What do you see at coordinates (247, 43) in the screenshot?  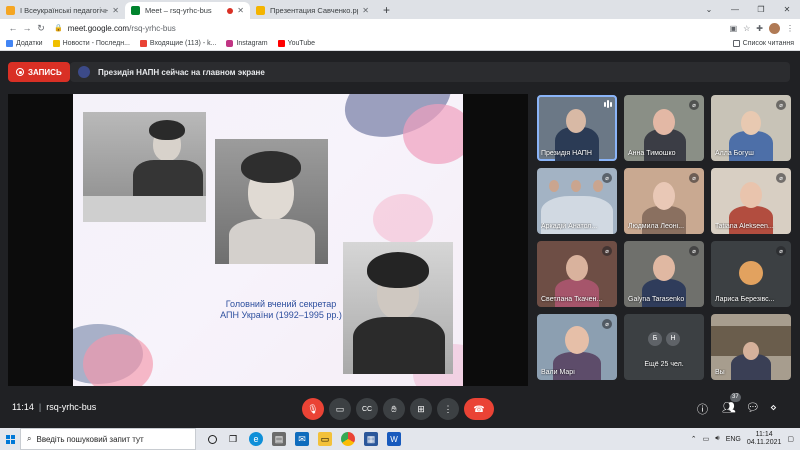 I see `bookmark-instagram: Instagram` at bounding box center [247, 43].